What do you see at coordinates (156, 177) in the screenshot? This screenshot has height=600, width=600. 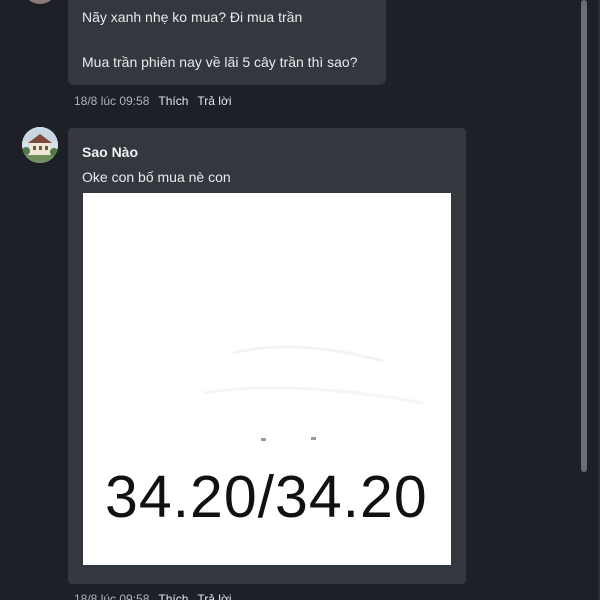 I see `comment-text: Oke con bố mua nè con` at bounding box center [156, 177].